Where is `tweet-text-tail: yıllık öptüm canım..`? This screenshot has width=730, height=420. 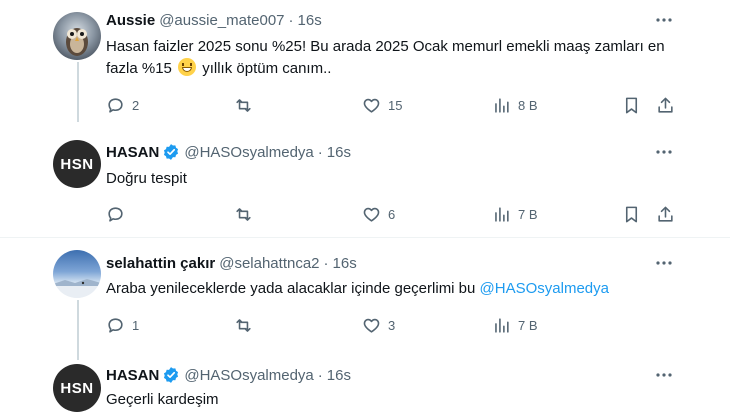 tweet-text-tail: yıllık öptüm canım.. is located at coordinates (265, 68).